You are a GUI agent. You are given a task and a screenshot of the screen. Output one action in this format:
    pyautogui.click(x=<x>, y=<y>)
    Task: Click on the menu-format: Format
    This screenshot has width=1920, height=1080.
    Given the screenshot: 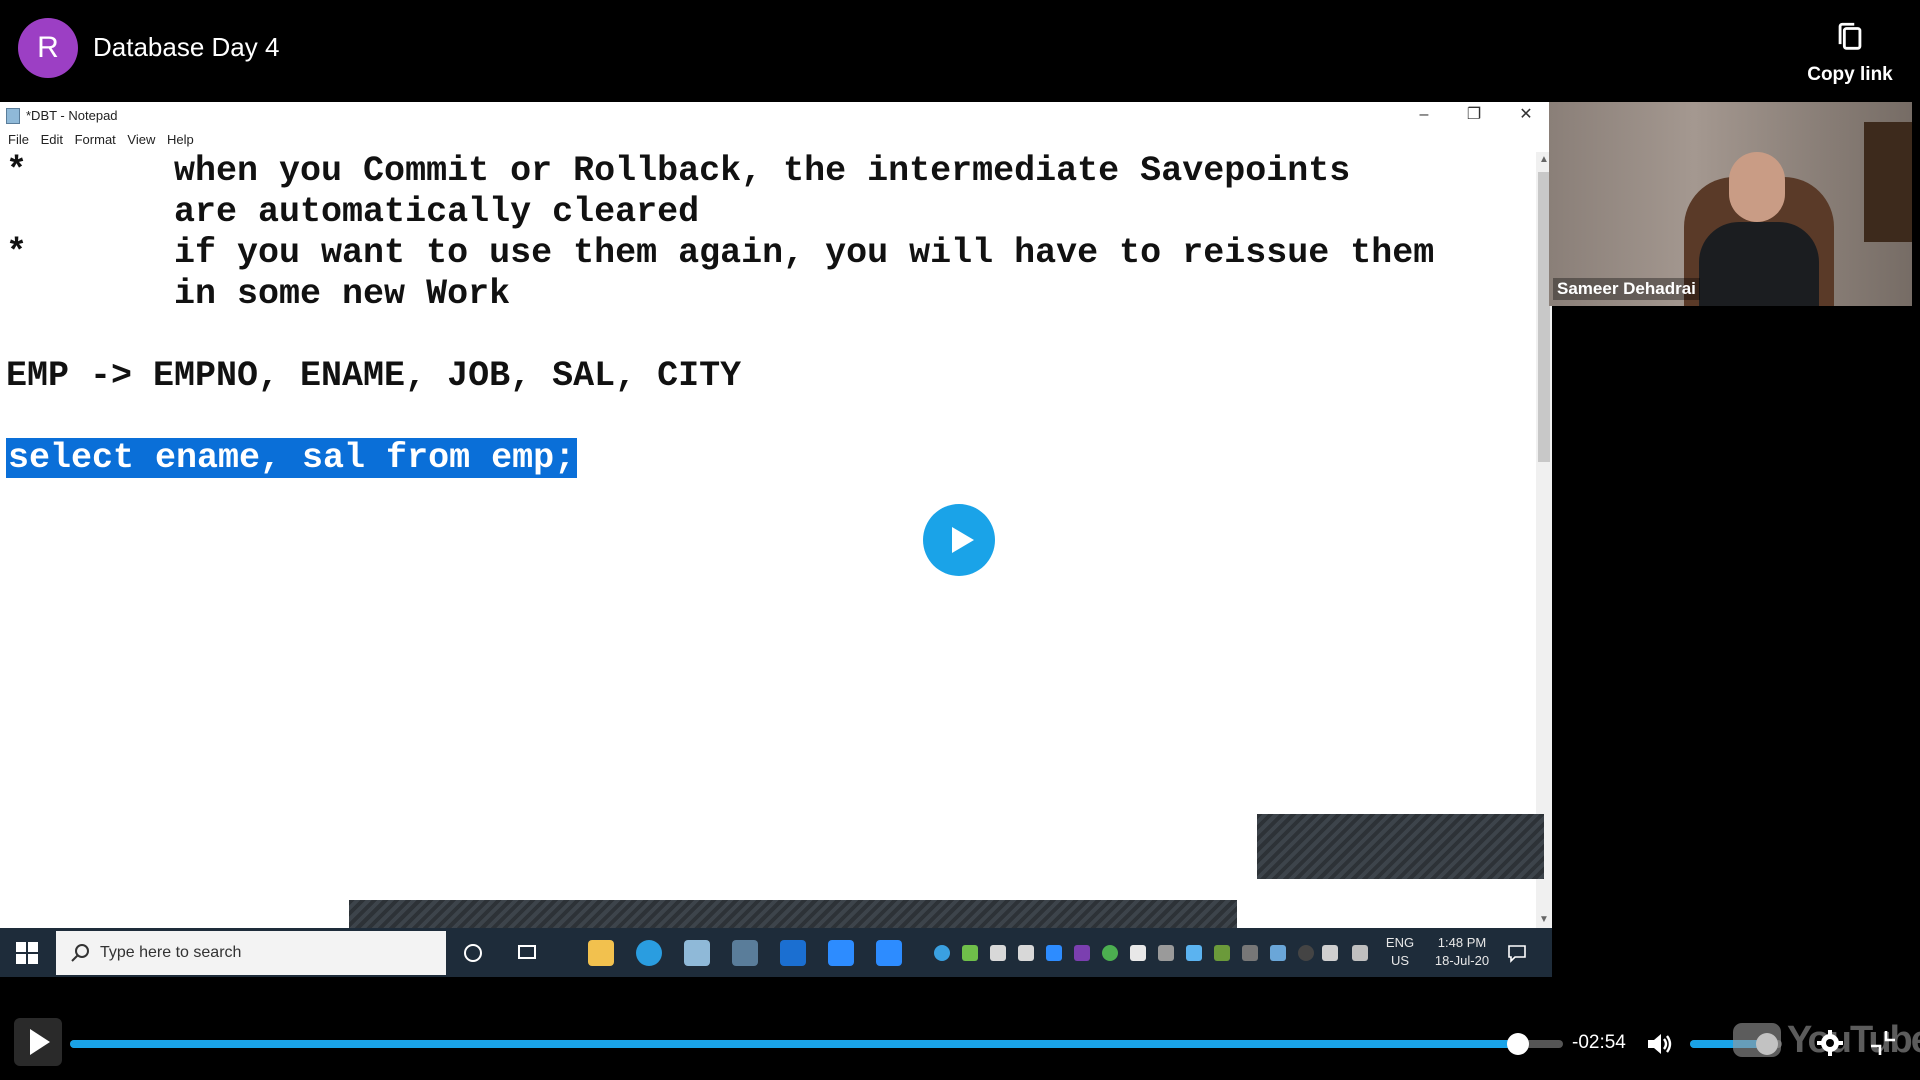 What is the action you would take?
    pyautogui.click(x=95, y=139)
    